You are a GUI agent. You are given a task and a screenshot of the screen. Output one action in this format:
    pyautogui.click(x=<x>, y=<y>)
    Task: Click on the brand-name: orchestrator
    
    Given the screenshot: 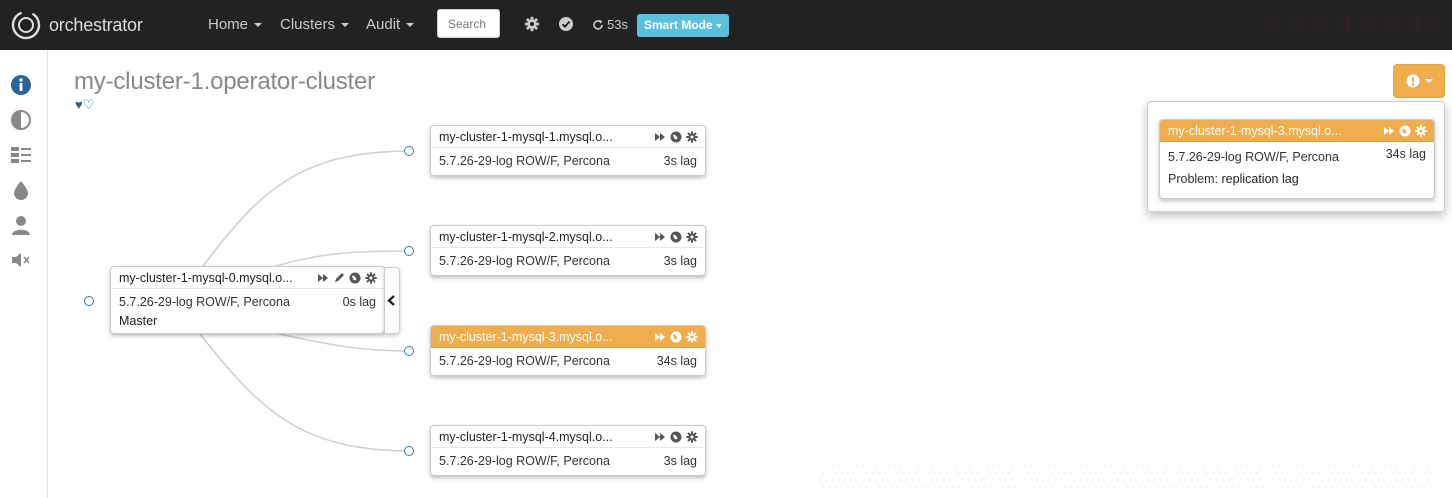 What is the action you would take?
    pyautogui.click(x=96, y=24)
    